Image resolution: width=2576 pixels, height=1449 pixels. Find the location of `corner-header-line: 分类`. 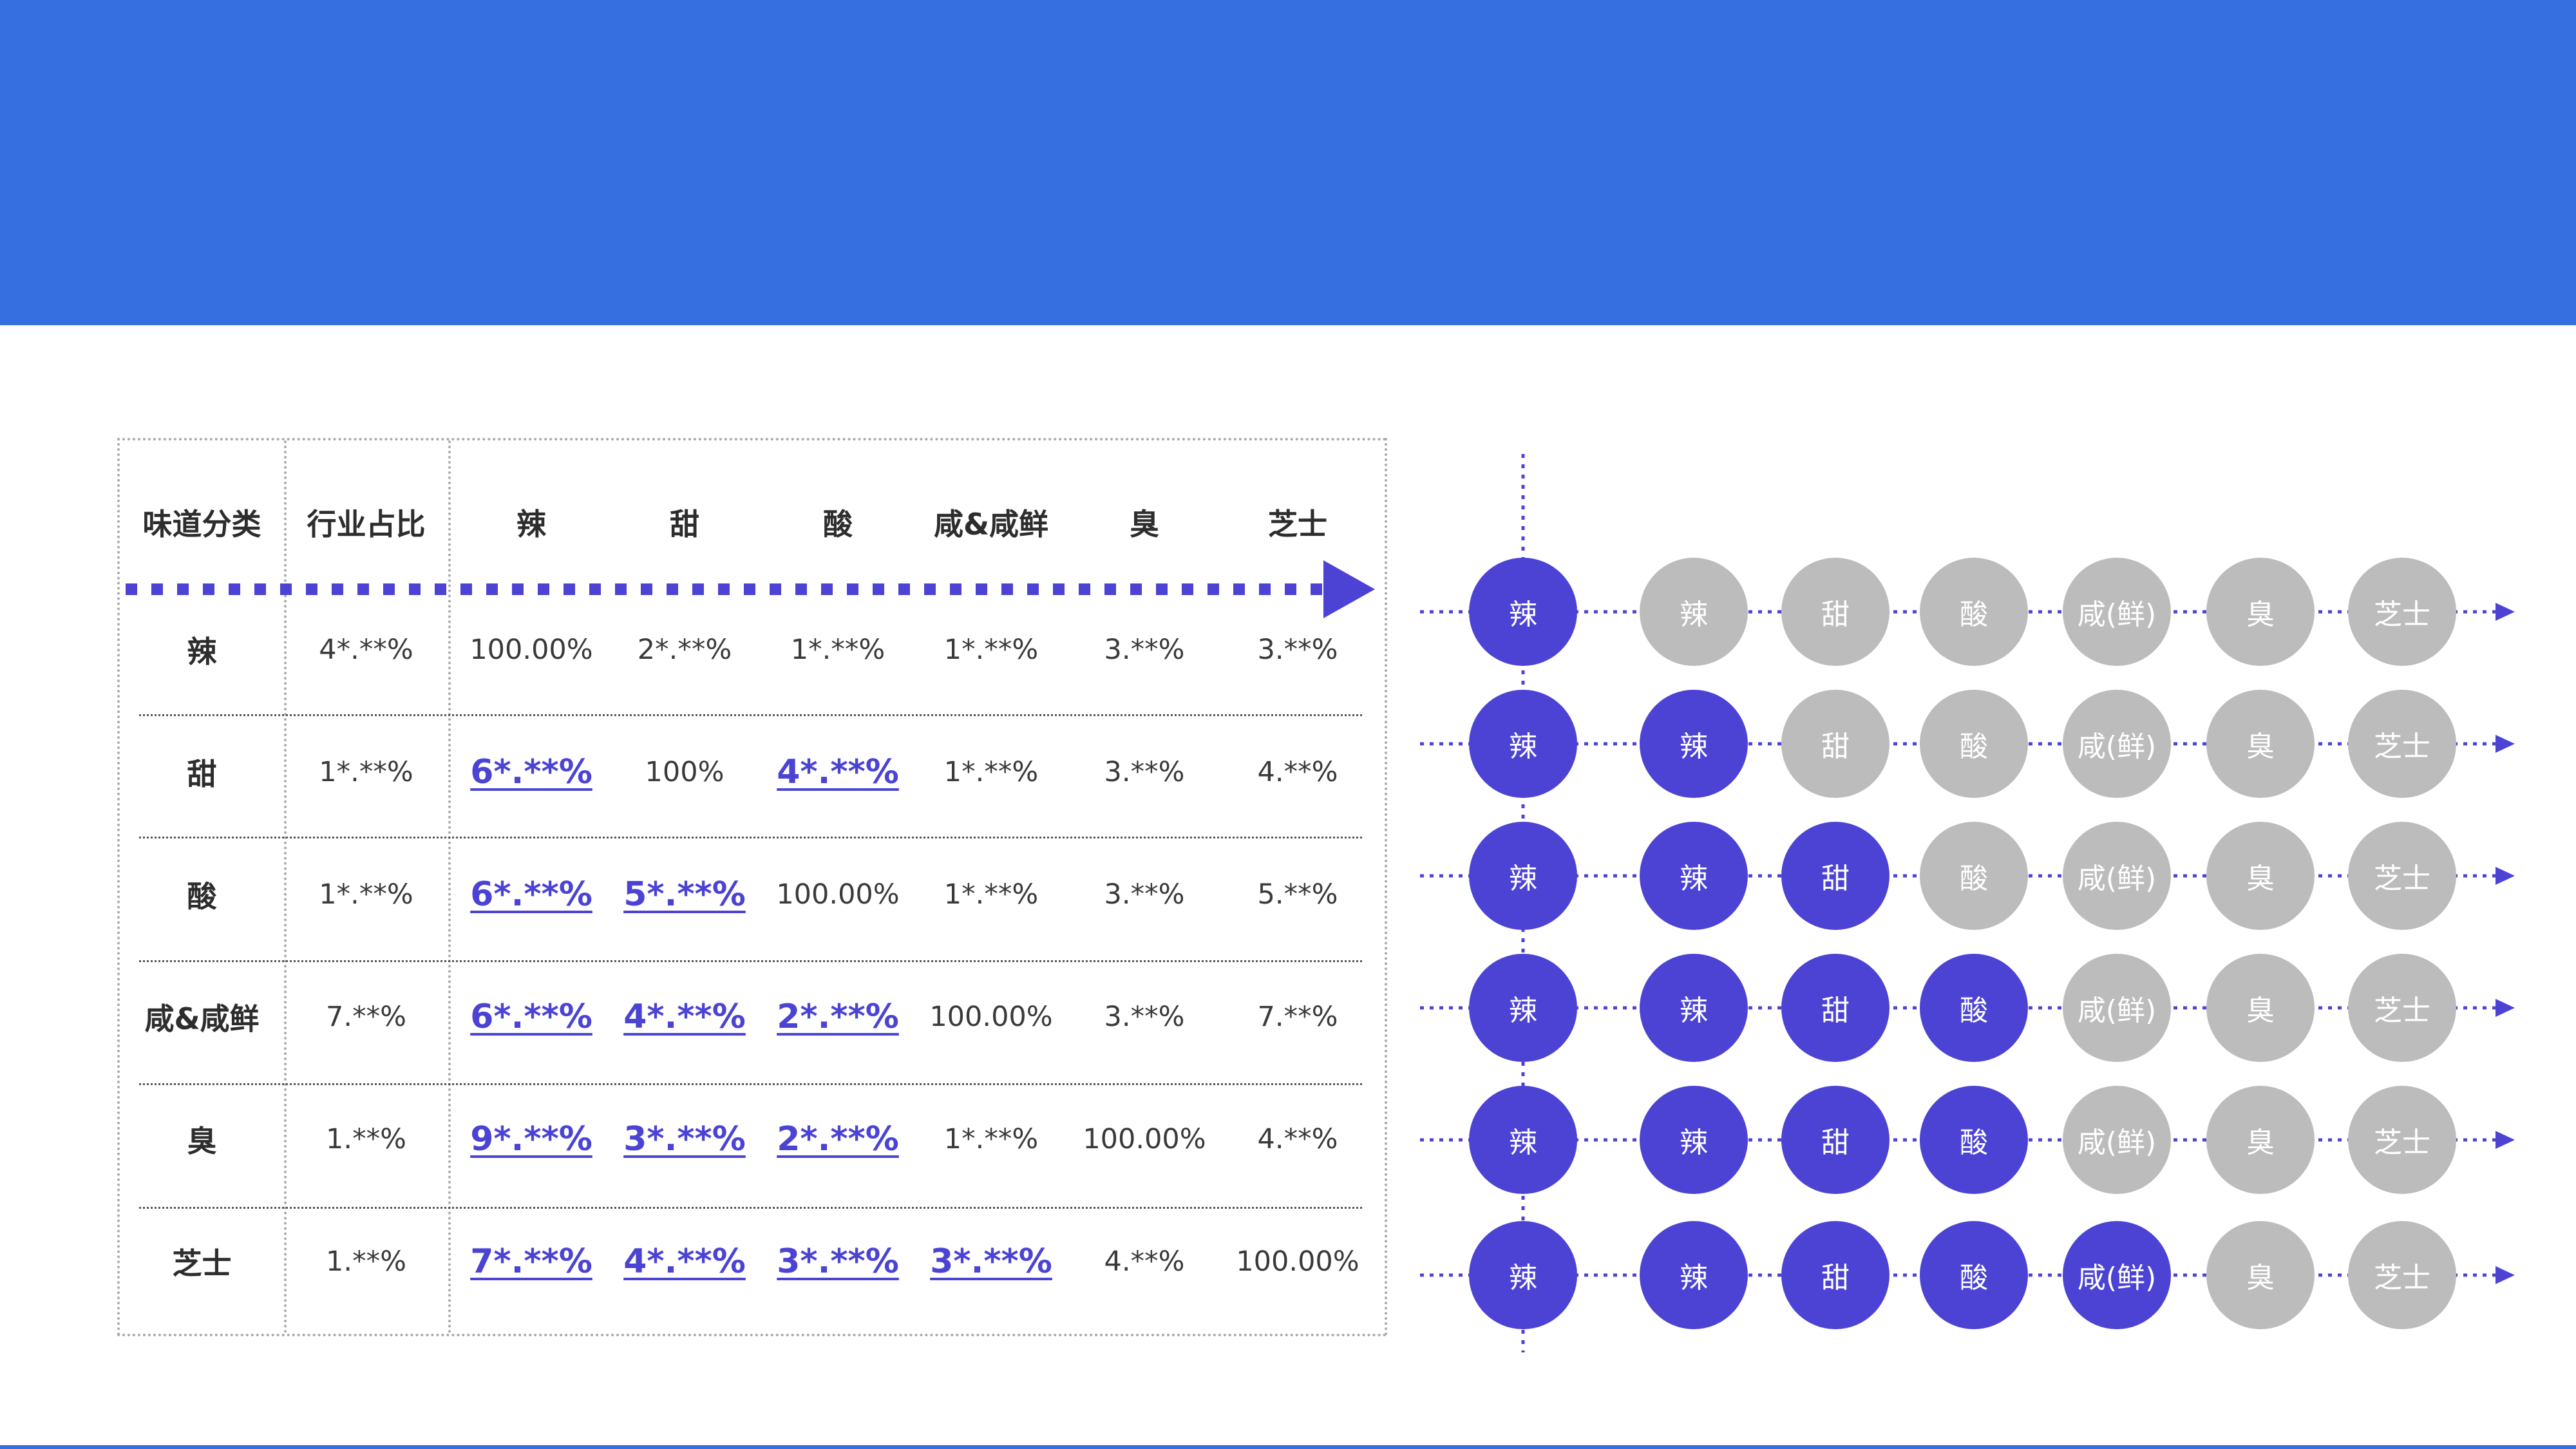

corner-header-line: 分类 is located at coordinates (232, 524).